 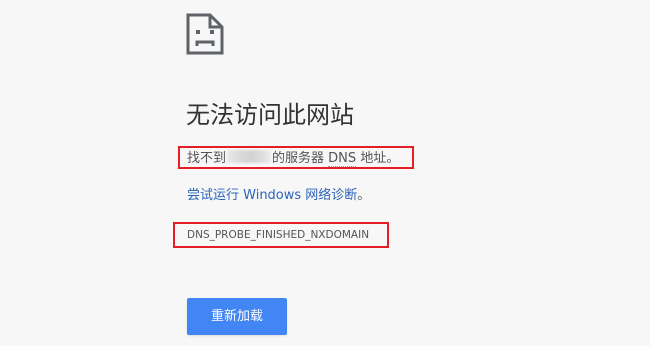 I want to click on reload-button: 重新加载, so click(x=237, y=316).